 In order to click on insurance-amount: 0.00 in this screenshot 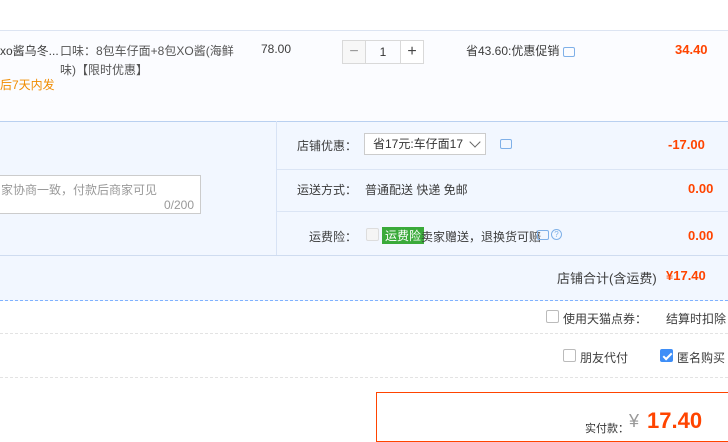, I will do `click(701, 235)`.